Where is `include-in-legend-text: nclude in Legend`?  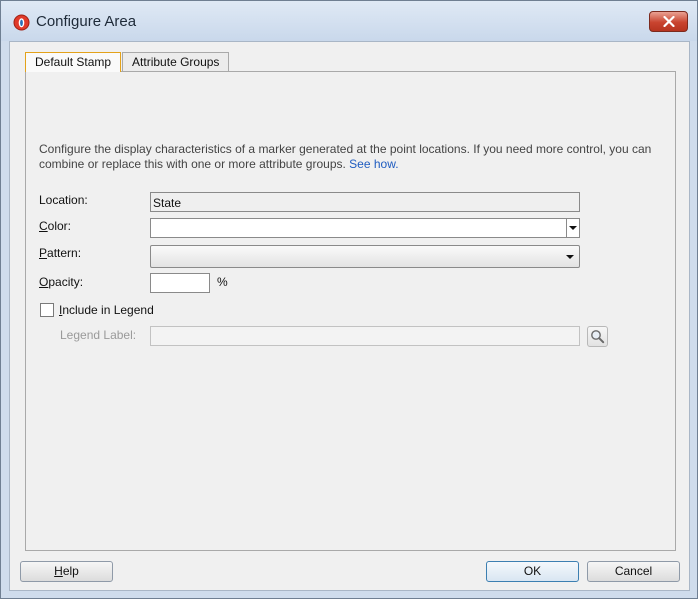
include-in-legend-text: nclude in Legend is located at coordinates (108, 310).